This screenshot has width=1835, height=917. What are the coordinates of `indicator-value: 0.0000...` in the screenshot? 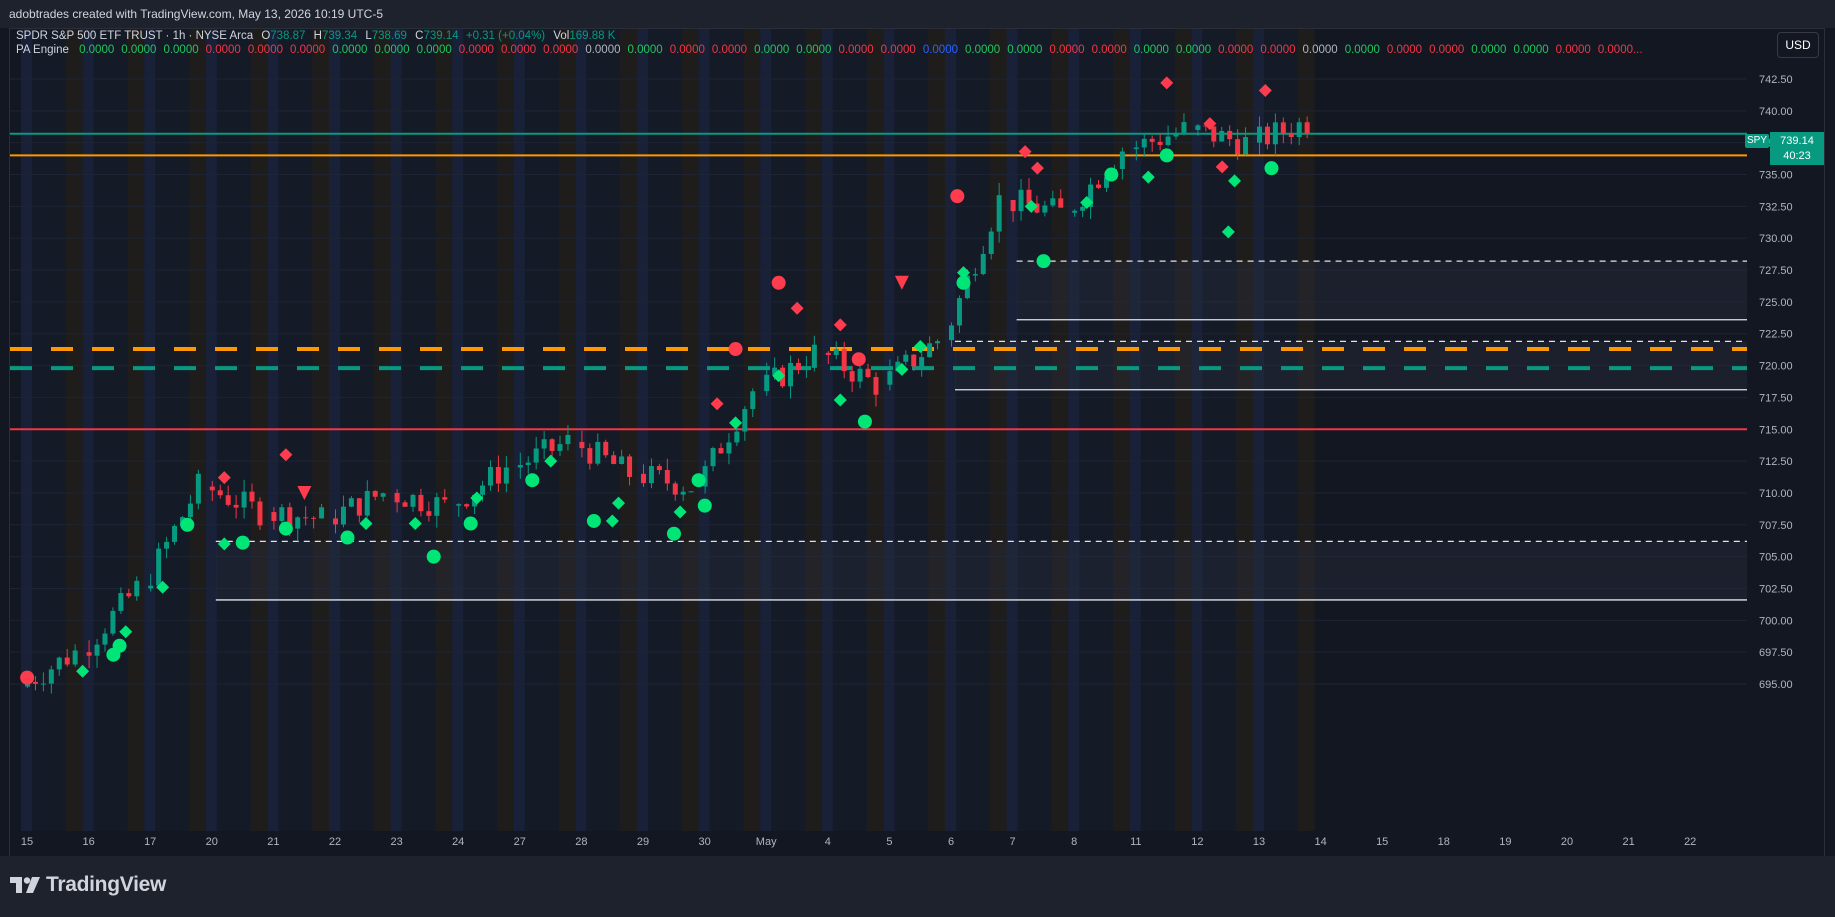 It's located at (1620, 50).